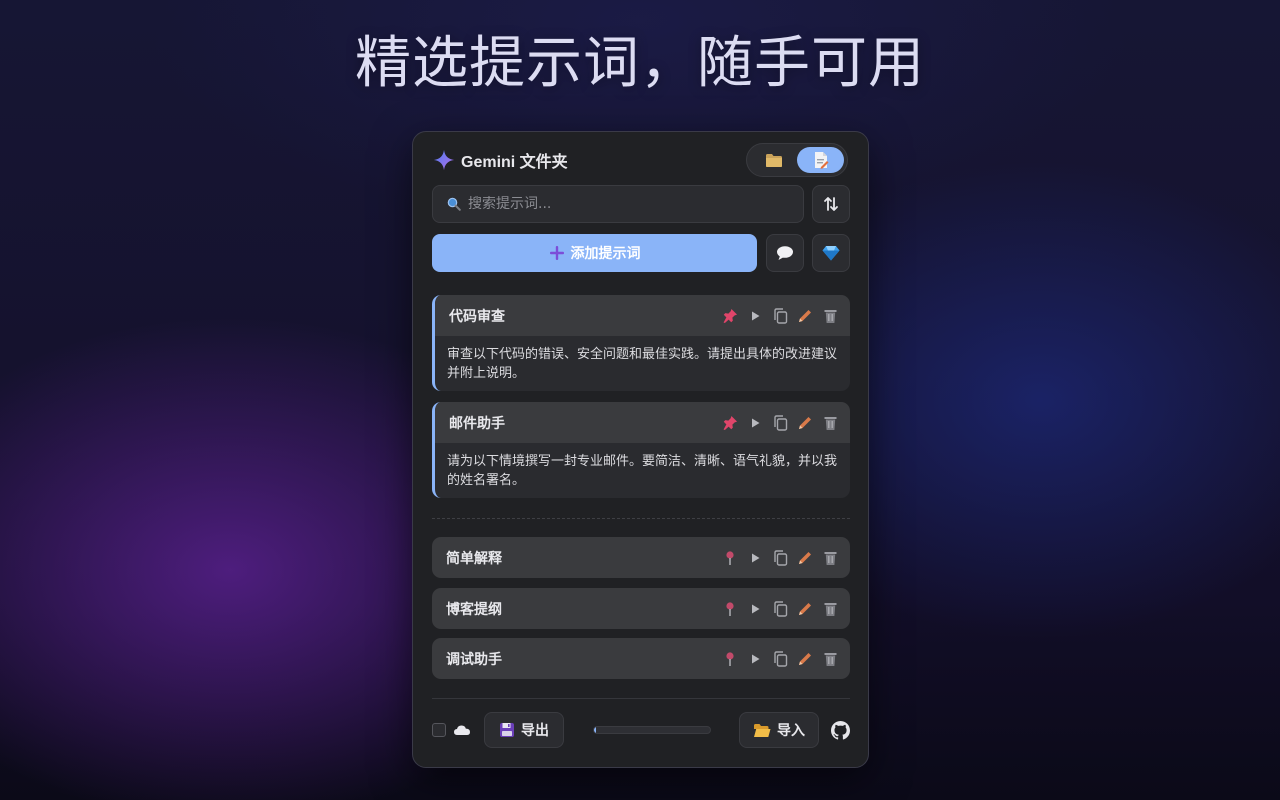 This screenshot has width=1280, height=800. I want to click on search-icon, so click(454, 204).